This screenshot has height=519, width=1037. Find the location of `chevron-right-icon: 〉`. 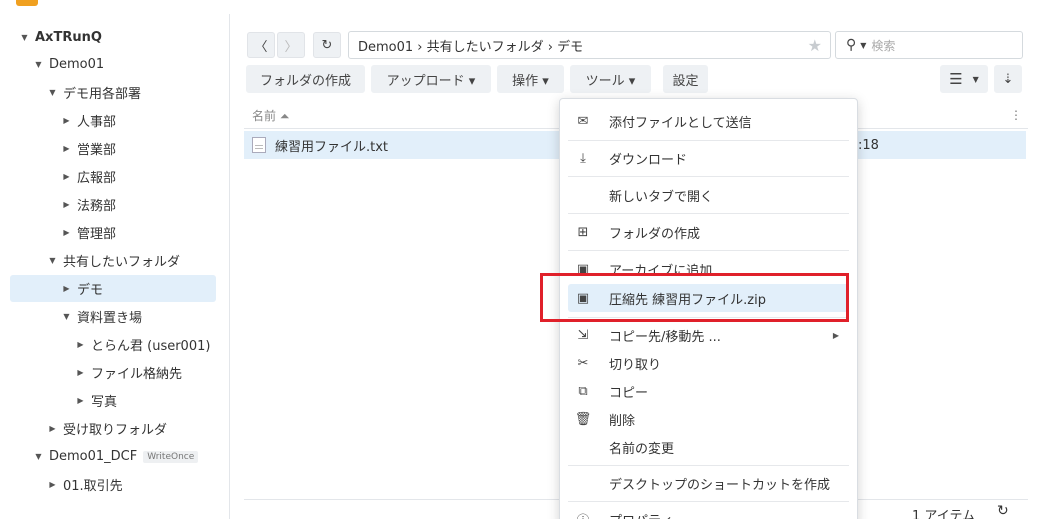

chevron-right-icon: 〉 is located at coordinates (291, 47).